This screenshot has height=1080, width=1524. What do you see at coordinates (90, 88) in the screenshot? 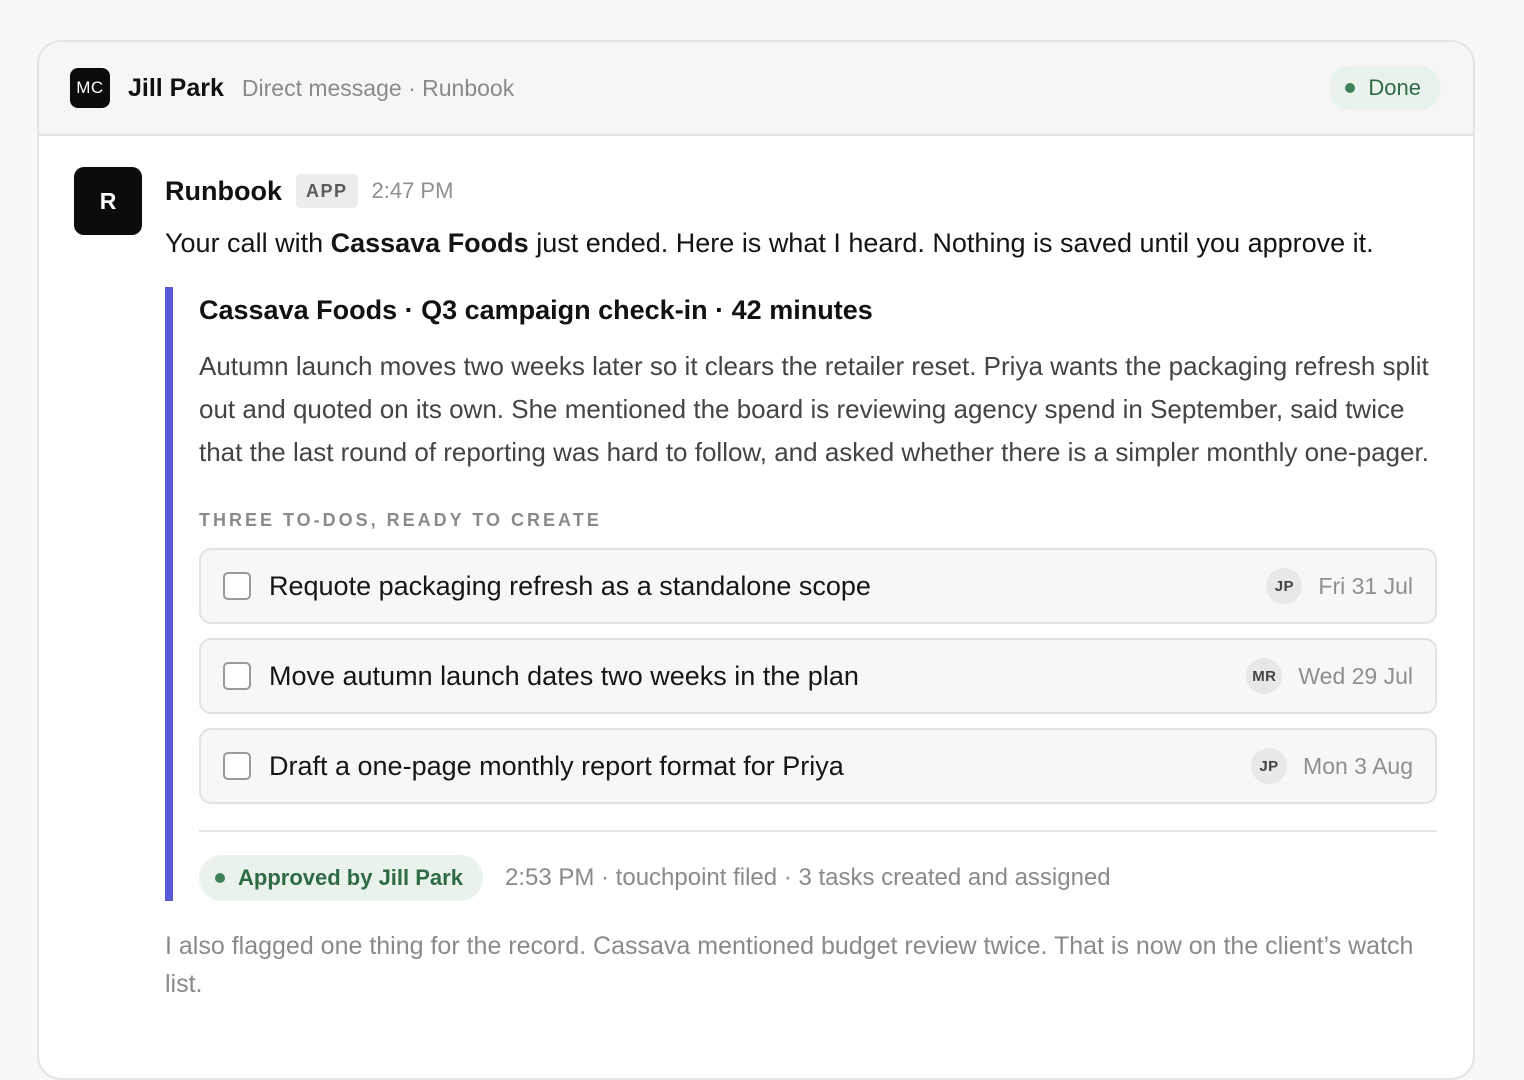
I see `user-avatar: MC` at bounding box center [90, 88].